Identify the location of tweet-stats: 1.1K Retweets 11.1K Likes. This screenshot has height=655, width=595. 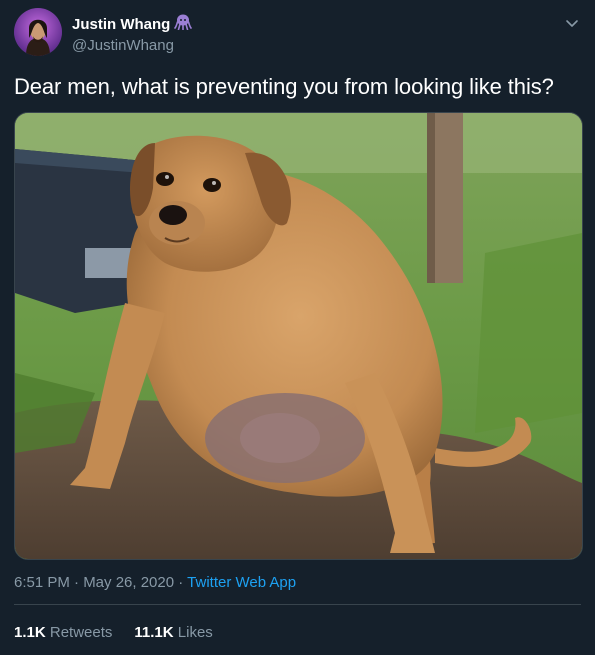
(113, 632).